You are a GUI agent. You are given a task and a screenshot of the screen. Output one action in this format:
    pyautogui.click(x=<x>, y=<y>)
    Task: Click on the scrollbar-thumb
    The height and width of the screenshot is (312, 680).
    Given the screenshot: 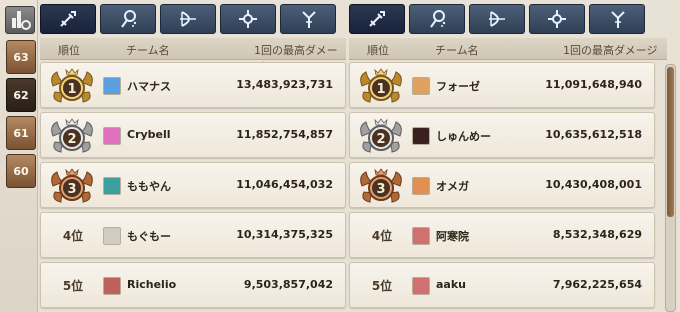 What is the action you would take?
    pyautogui.click(x=670, y=142)
    